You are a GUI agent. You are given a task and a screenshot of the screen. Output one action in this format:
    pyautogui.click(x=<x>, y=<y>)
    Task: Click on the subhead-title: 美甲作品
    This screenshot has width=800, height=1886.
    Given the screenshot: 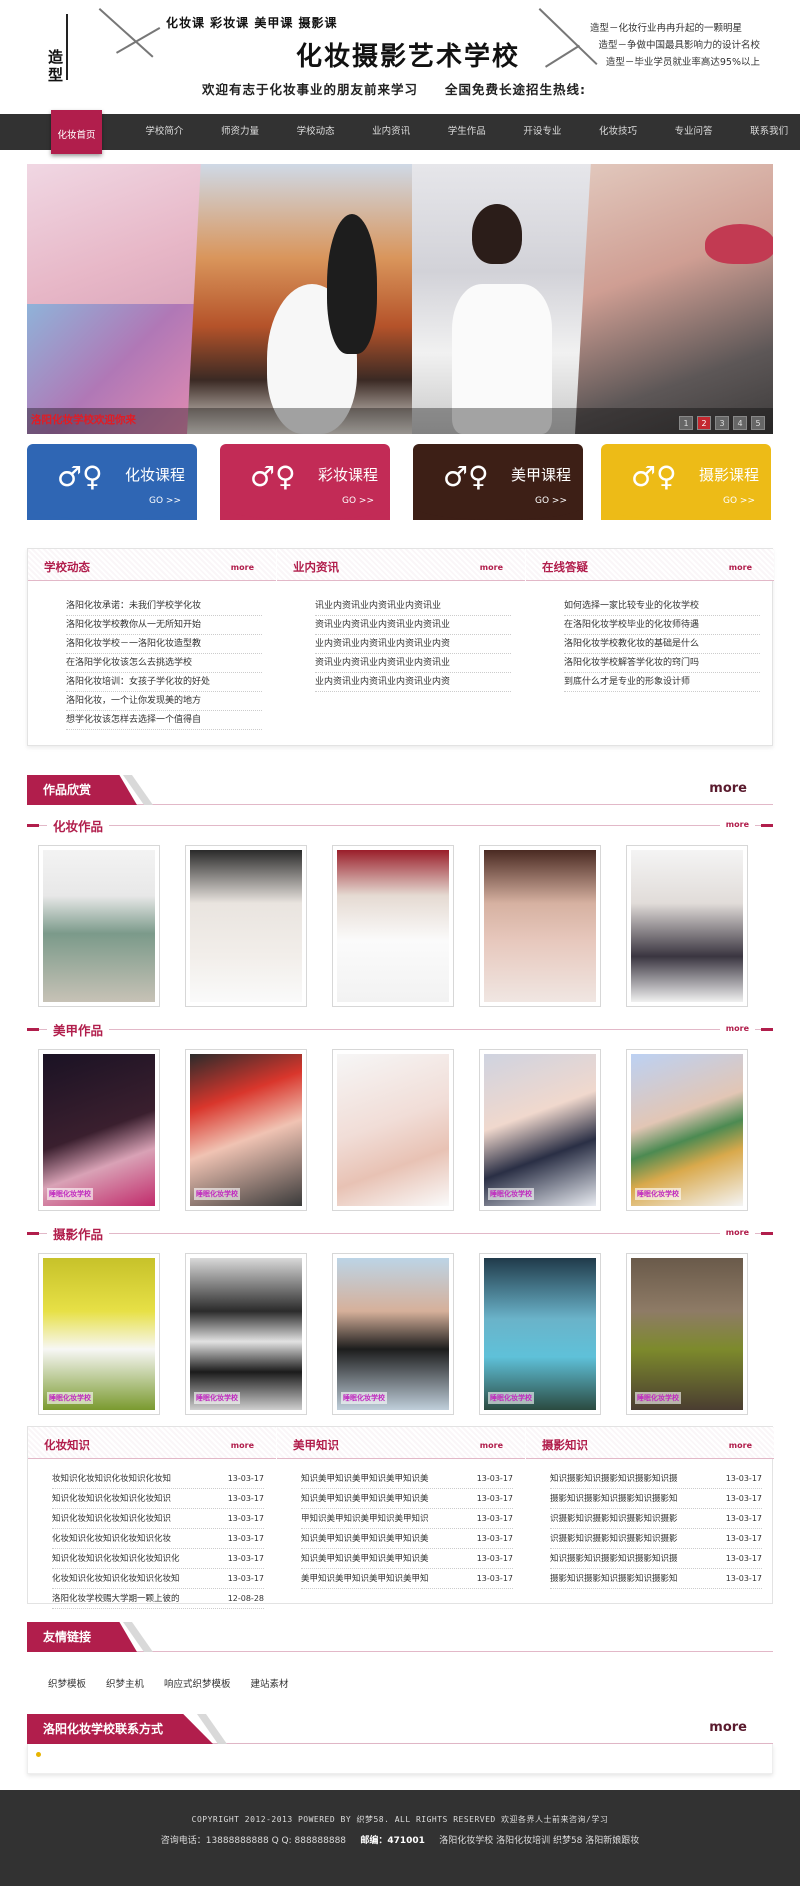 What is the action you would take?
    pyautogui.click(x=78, y=1029)
    